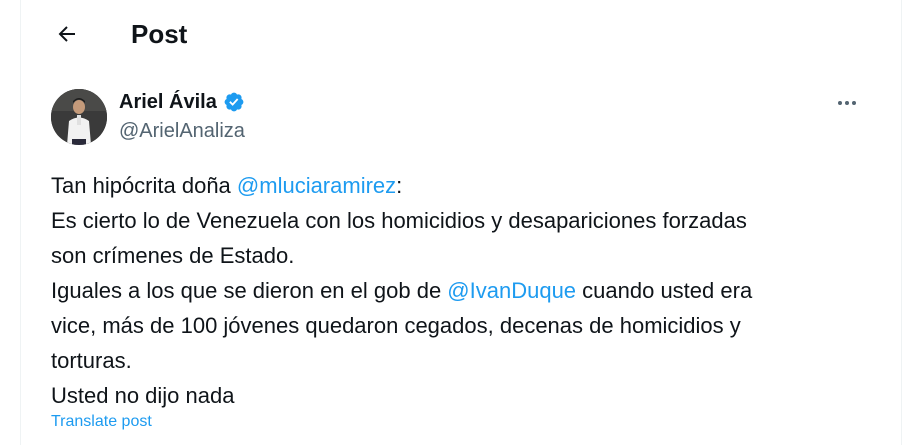 The height and width of the screenshot is (445, 920). I want to click on more-options-button, so click(847, 103).